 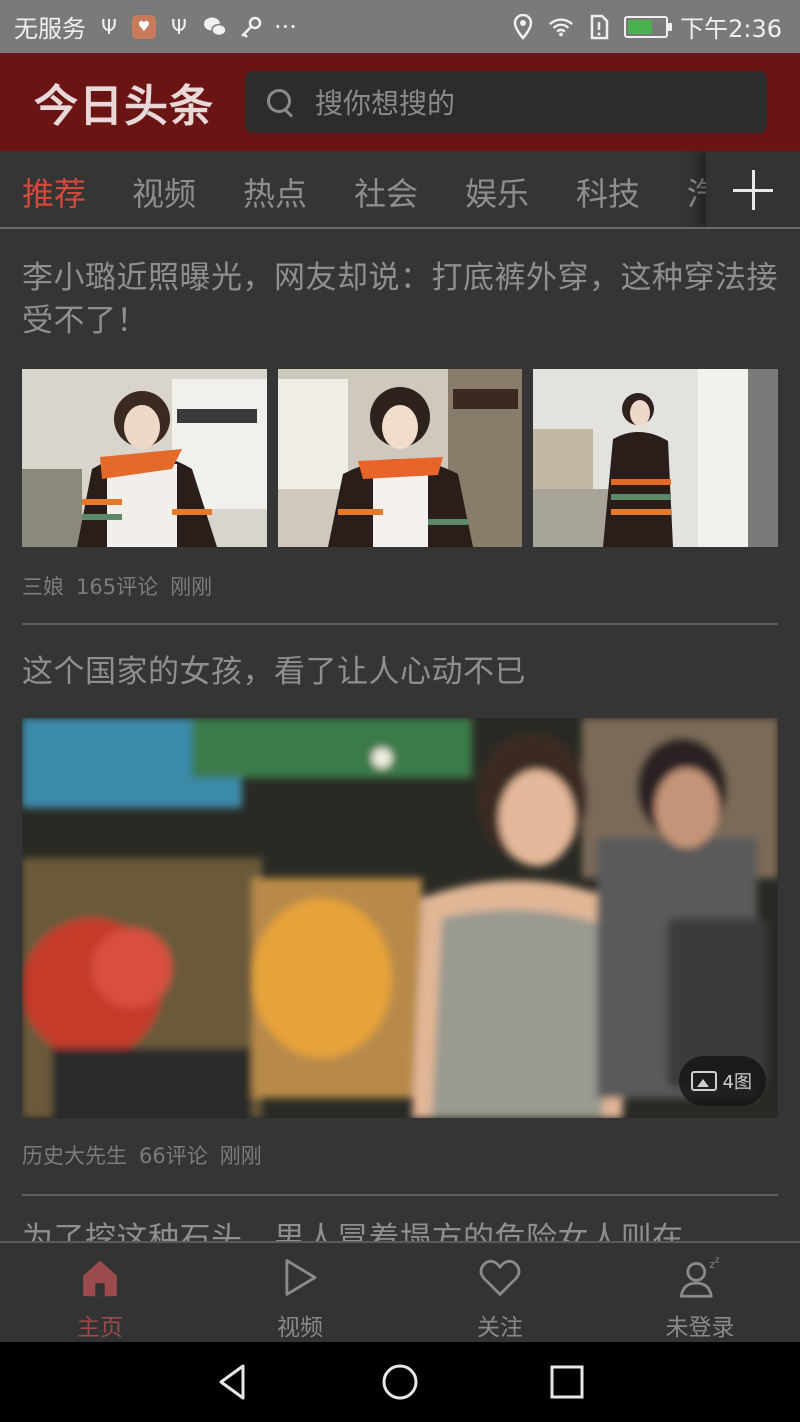 I want to click on search-placeholder: 搜你想搜的, so click(x=385, y=103).